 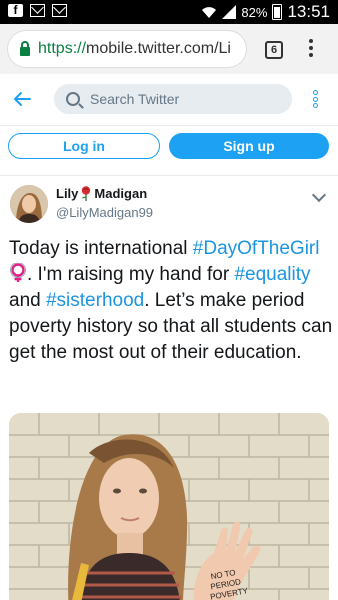 What do you see at coordinates (256, 248) in the screenshot?
I see `hashtag-dayofthegirl: #DayOfTheGirl` at bounding box center [256, 248].